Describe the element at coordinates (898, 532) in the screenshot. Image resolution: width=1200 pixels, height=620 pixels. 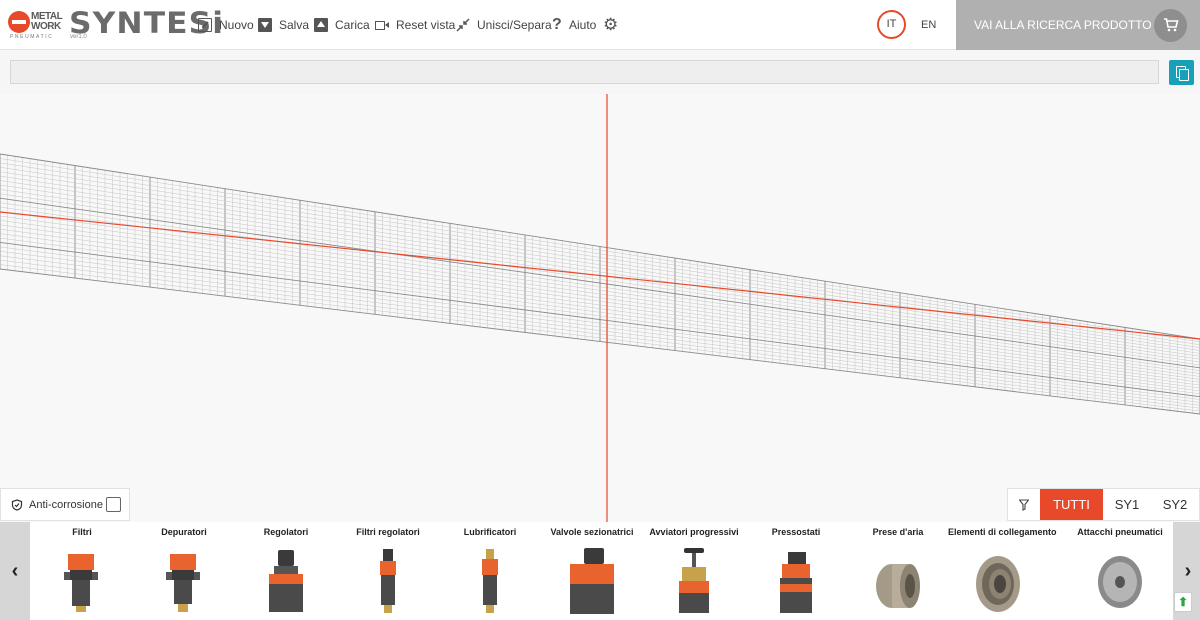
I see `category-label: Prese d'aria` at that location.